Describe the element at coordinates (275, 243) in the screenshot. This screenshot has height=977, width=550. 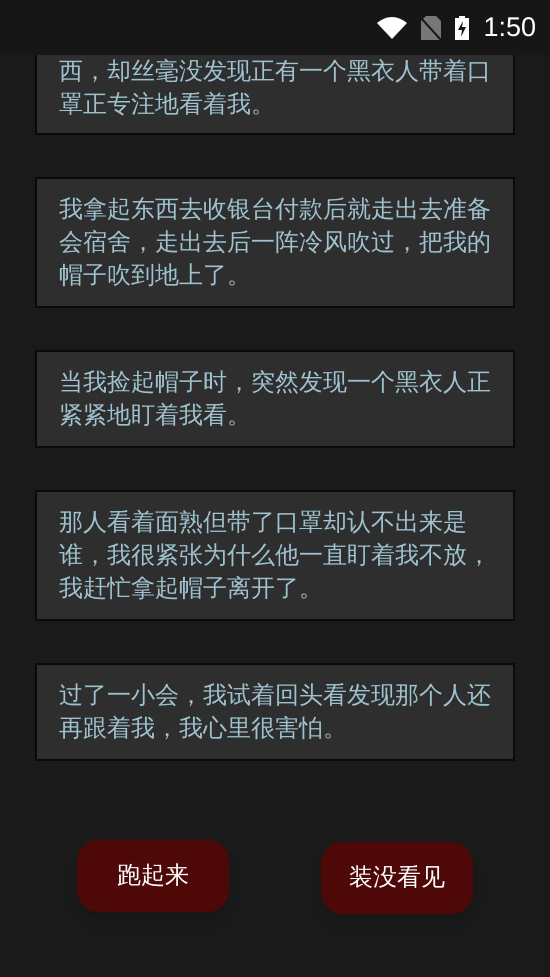
I see `story-text: 我拿起东西去收银台付款后就走出去准备会宿舍，走出去后一阵冷风吹过，把我的帽子吹到地上了。` at that location.